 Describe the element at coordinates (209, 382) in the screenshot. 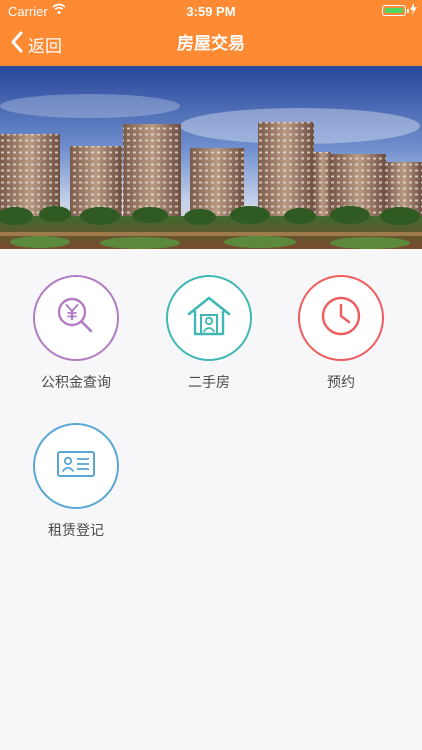

I see `tile-label: 二手房` at that location.